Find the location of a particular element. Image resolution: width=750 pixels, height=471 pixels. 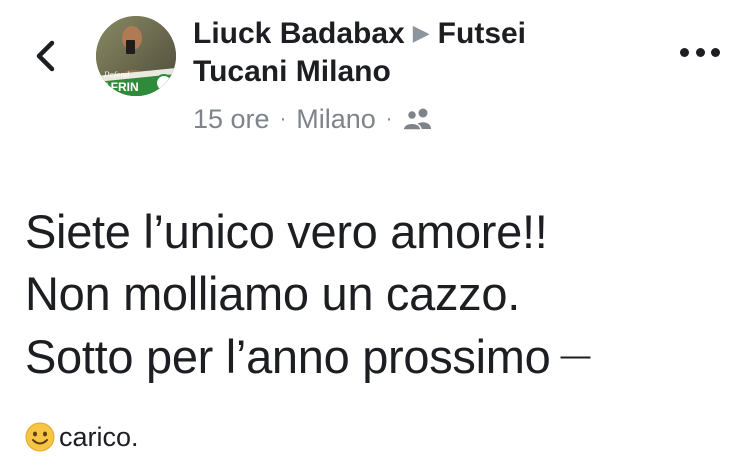

more-options-button is located at coordinates (700, 52).